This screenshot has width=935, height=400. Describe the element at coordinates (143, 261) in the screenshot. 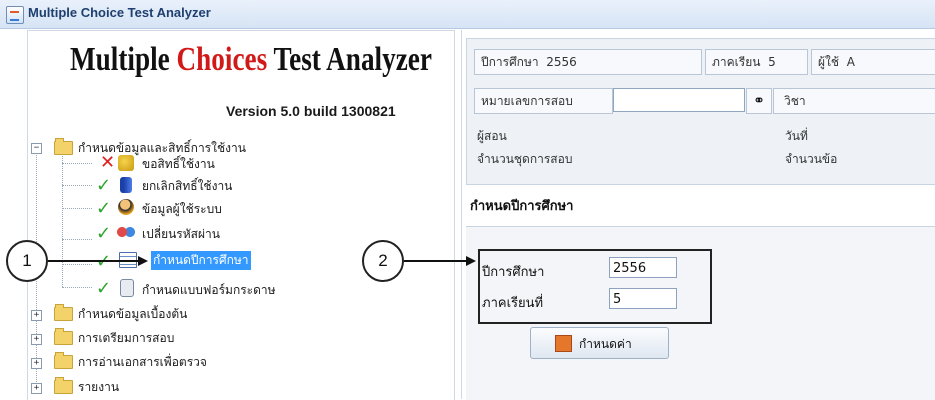

I see `arrow-1-head` at that location.